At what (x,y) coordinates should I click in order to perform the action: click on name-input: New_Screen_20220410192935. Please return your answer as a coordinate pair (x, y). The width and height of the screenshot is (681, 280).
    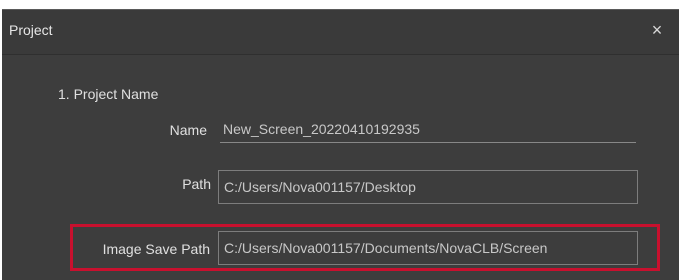
    Looking at the image, I should click on (428, 130).